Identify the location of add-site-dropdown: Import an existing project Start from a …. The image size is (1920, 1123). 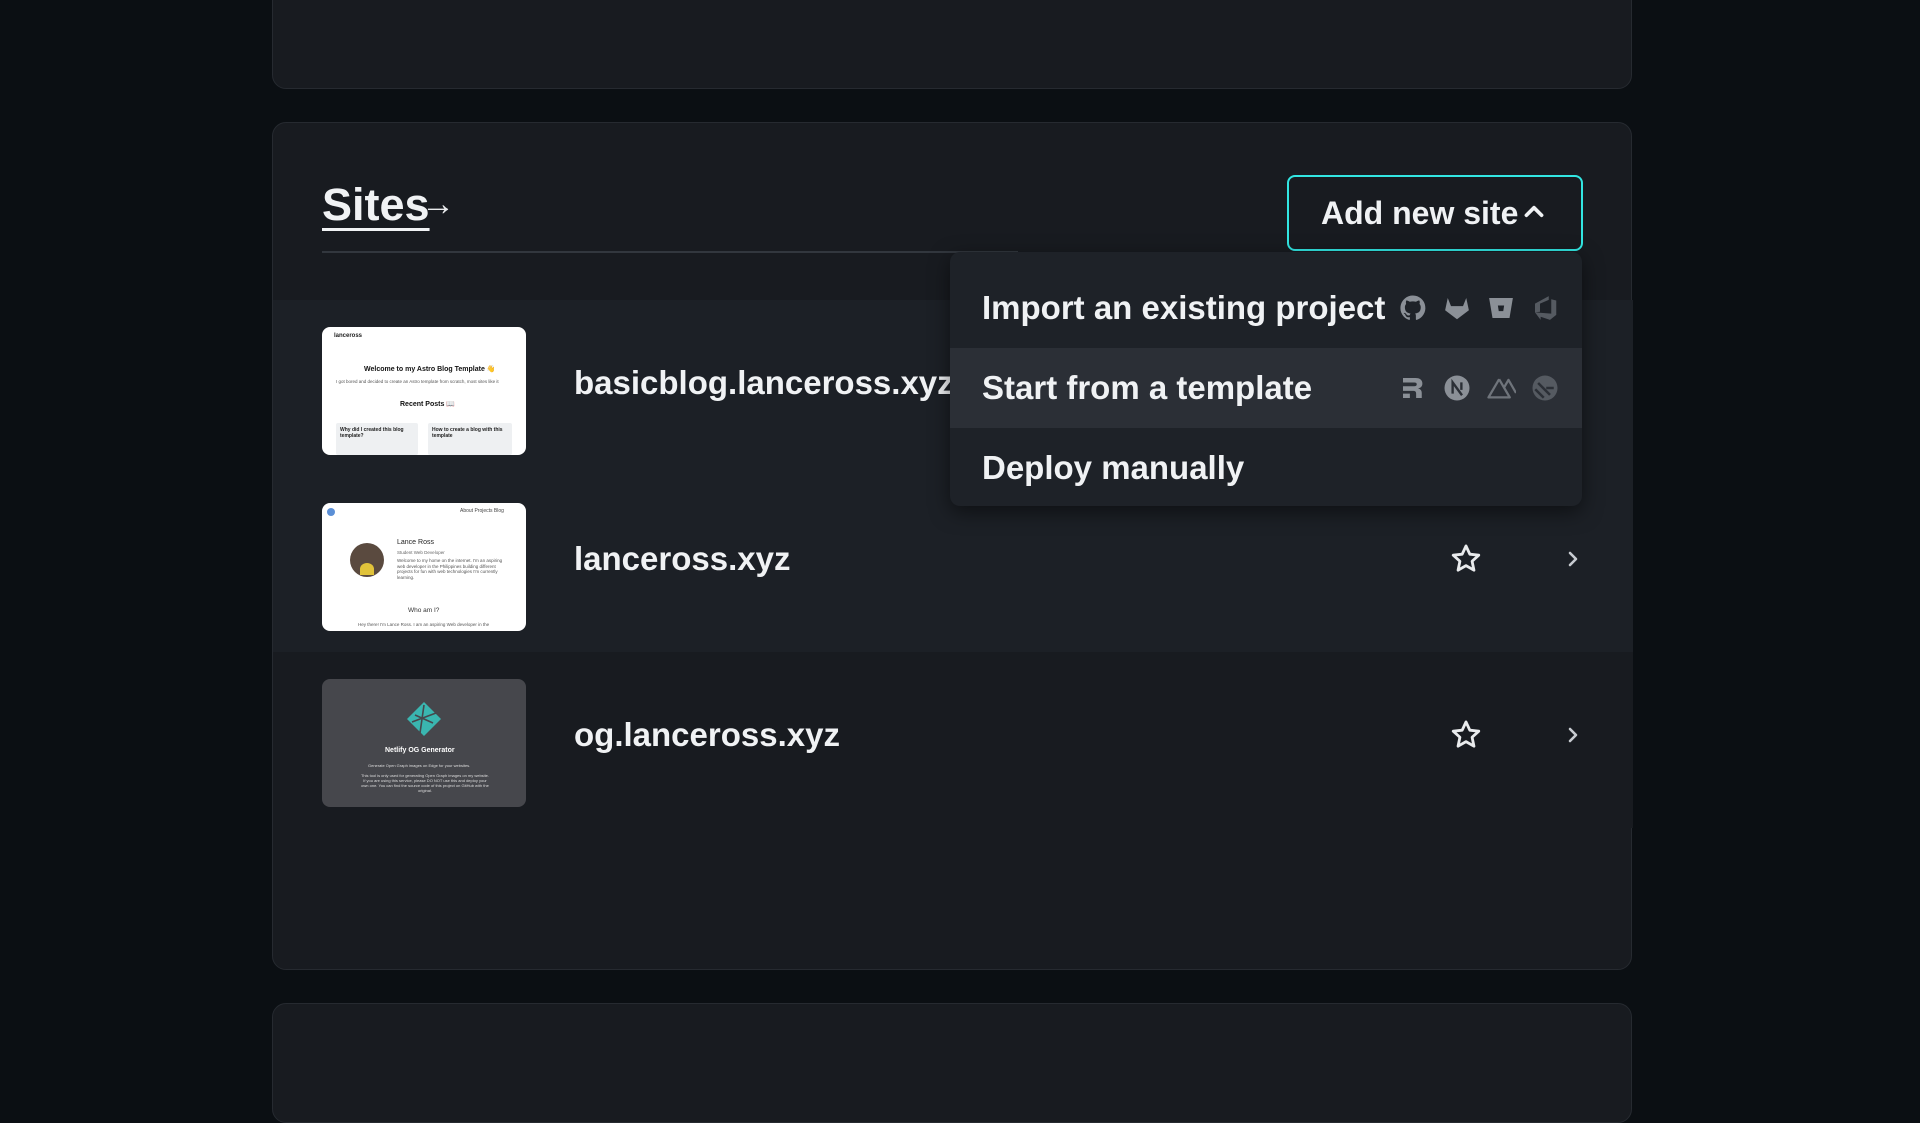
(1266, 379).